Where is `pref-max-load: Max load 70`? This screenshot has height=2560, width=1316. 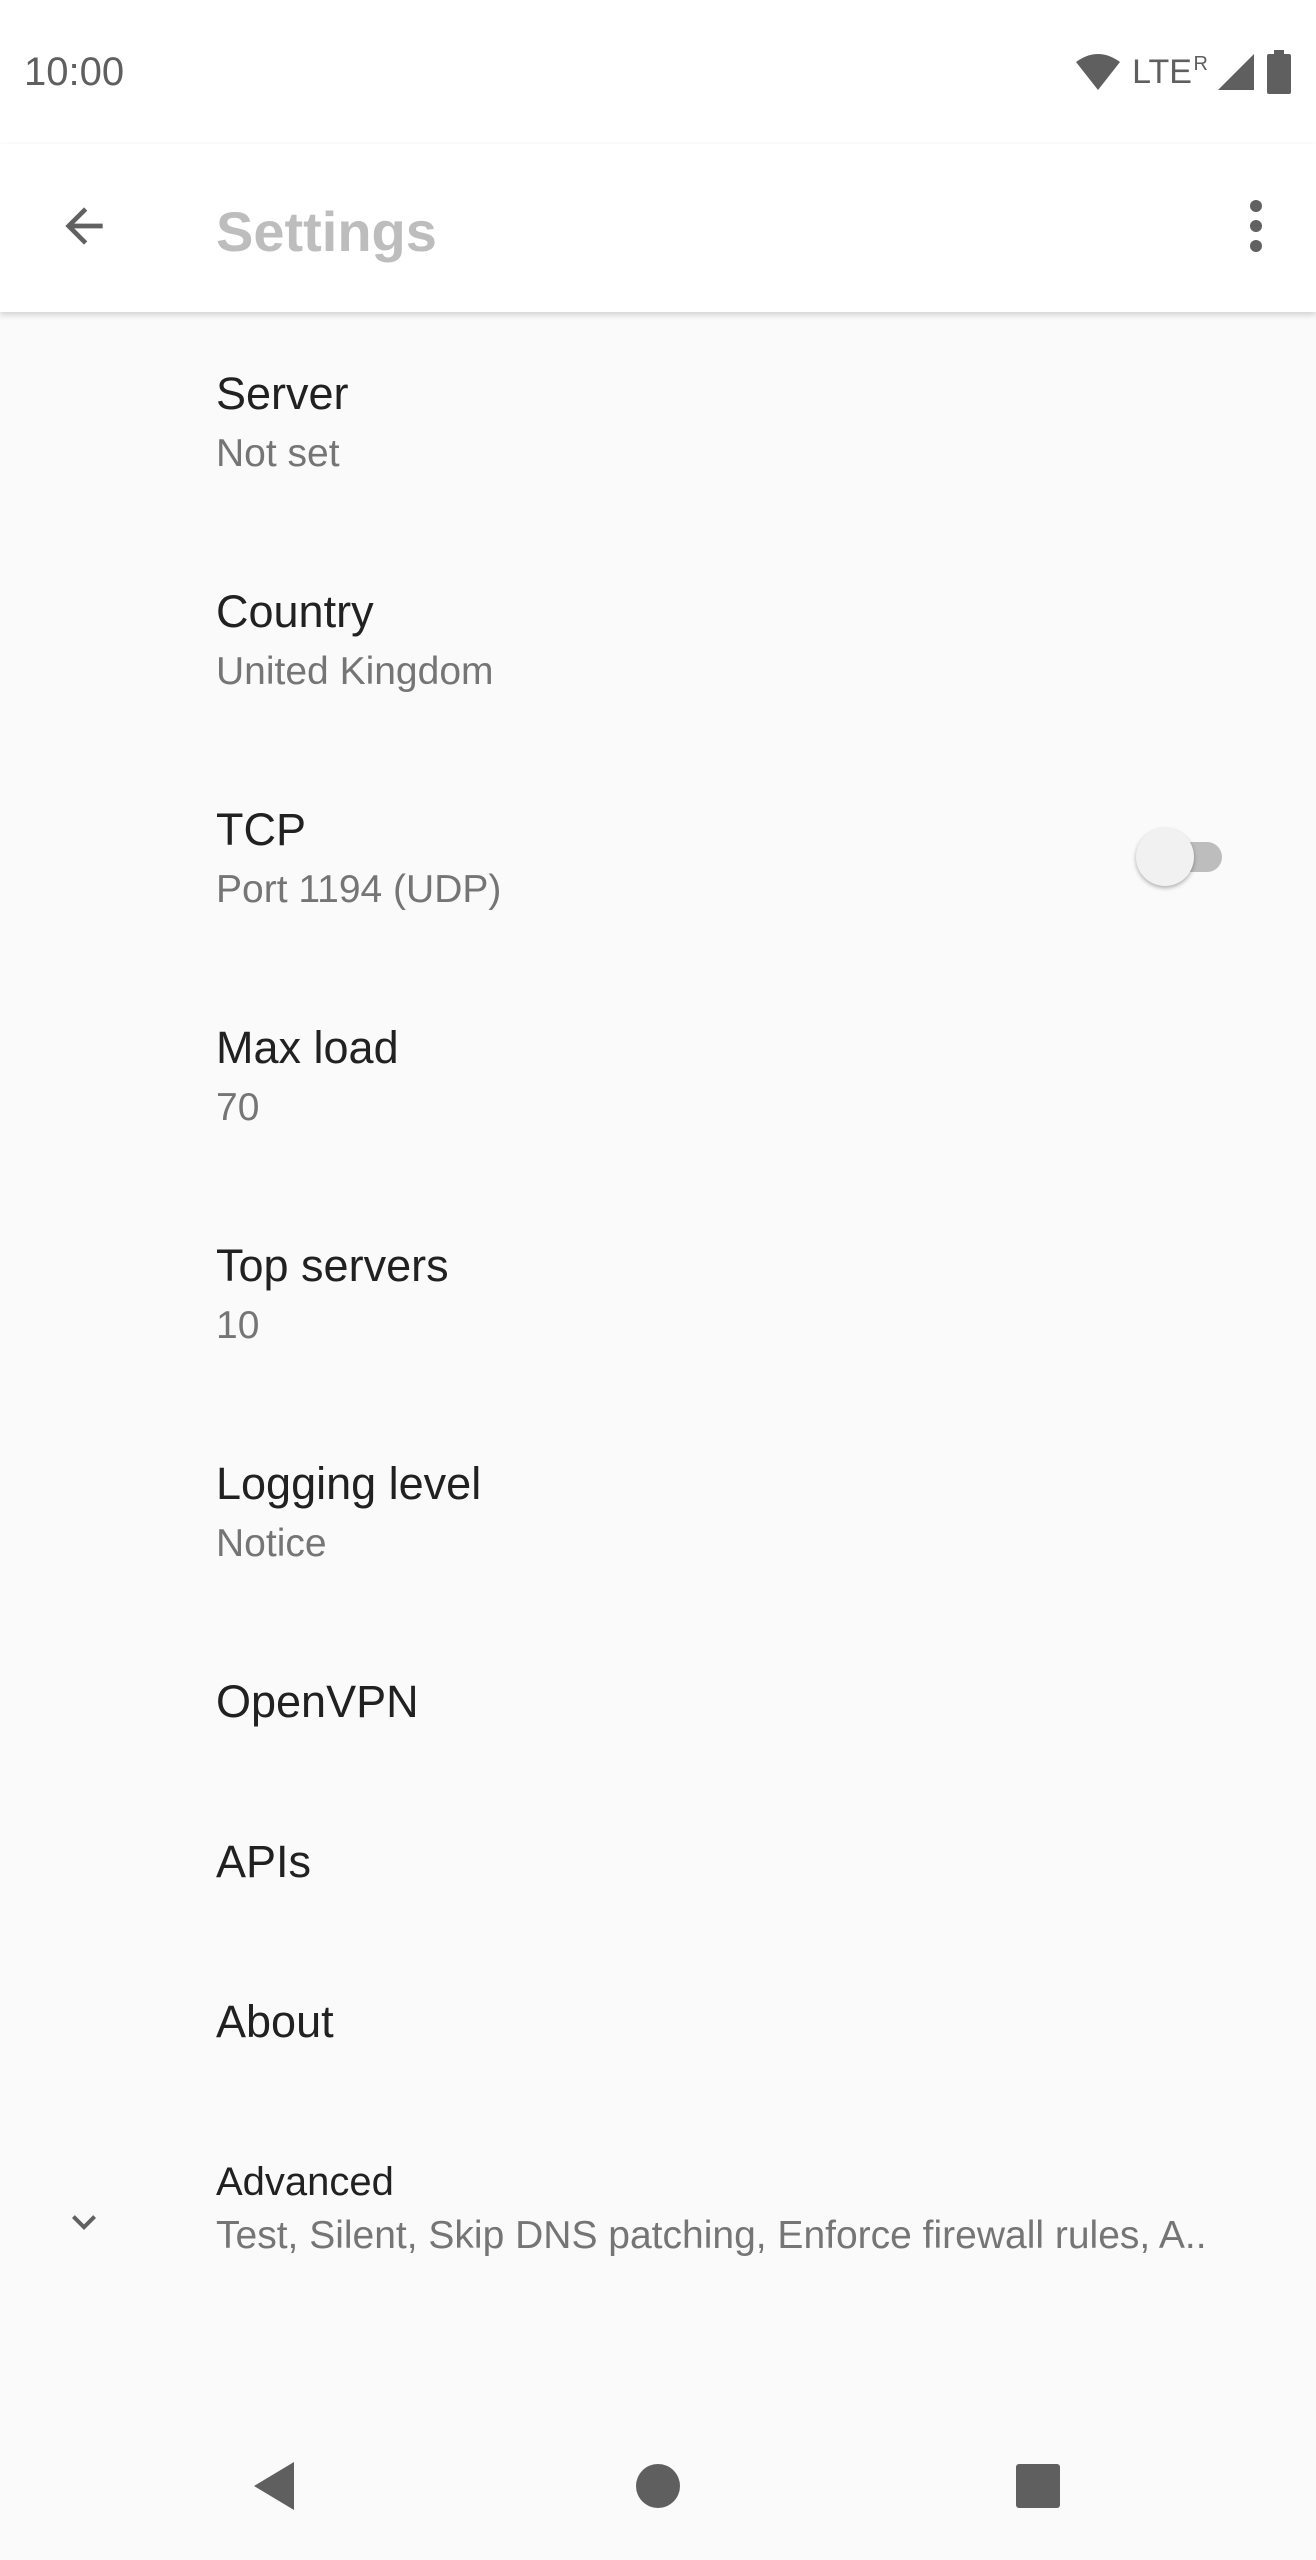 pref-max-load: Max load 70 is located at coordinates (658, 1075).